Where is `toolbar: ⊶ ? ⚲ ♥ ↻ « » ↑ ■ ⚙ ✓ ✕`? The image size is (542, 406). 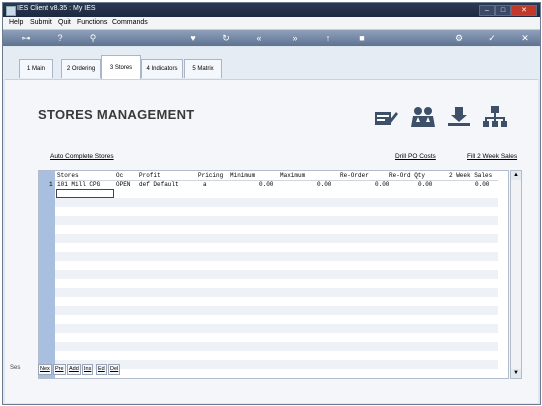
toolbar: ⊶ ? ⚲ ♥ ↻ « » ↑ ■ ⚙ ✓ ✕ is located at coordinates (271, 38).